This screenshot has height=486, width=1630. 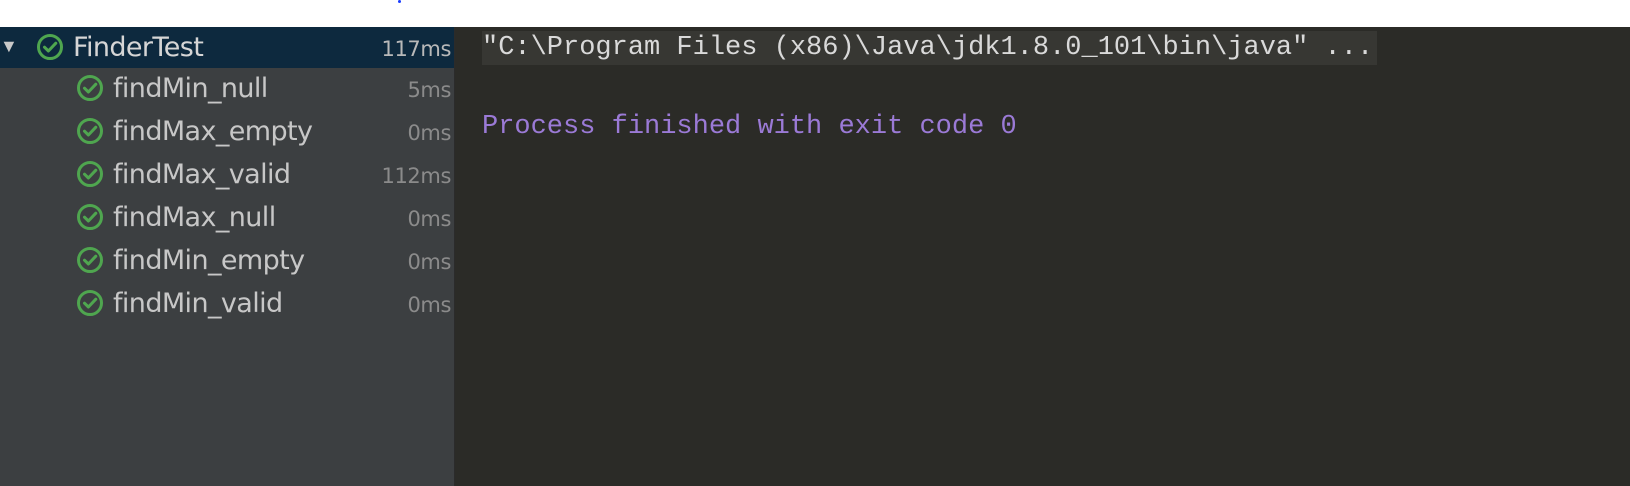 What do you see at coordinates (429, 305) in the screenshot?
I see `tree-time-findmin-valid: 0ms` at bounding box center [429, 305].